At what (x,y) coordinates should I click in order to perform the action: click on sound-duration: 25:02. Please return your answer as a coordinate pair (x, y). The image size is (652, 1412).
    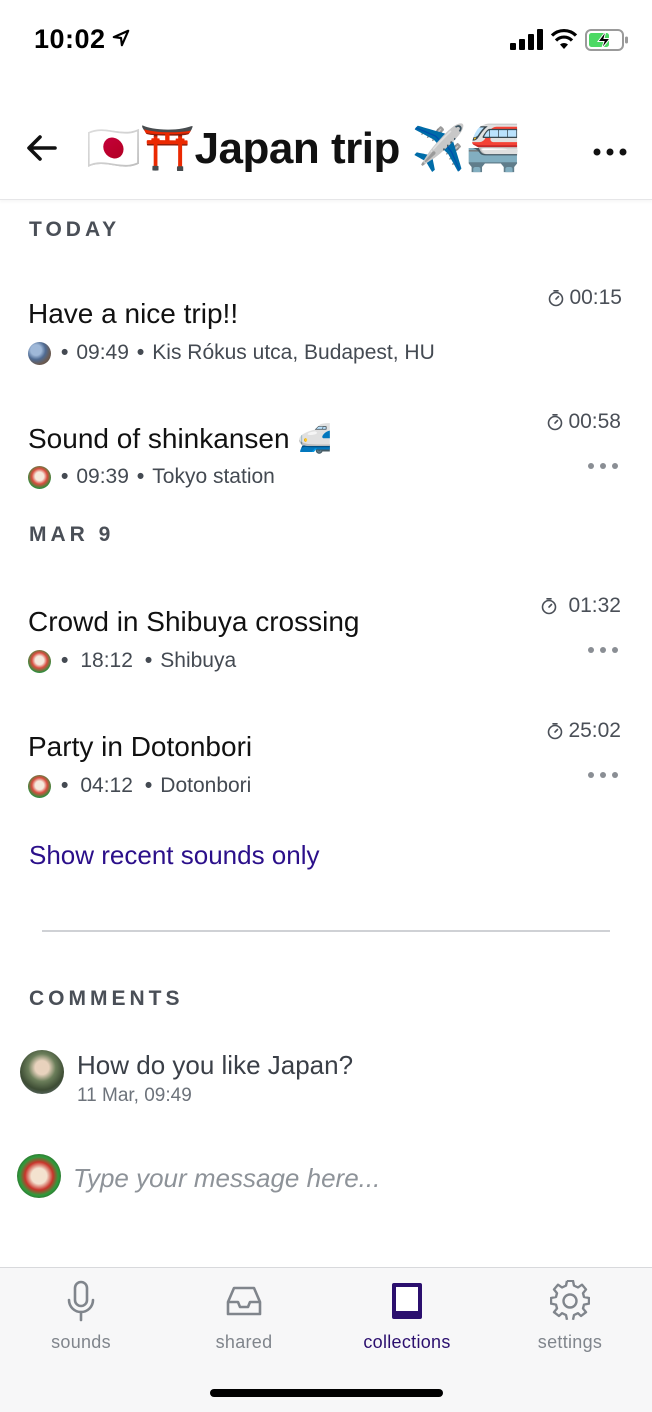
    Looking at the image, I should click on (583, 731).